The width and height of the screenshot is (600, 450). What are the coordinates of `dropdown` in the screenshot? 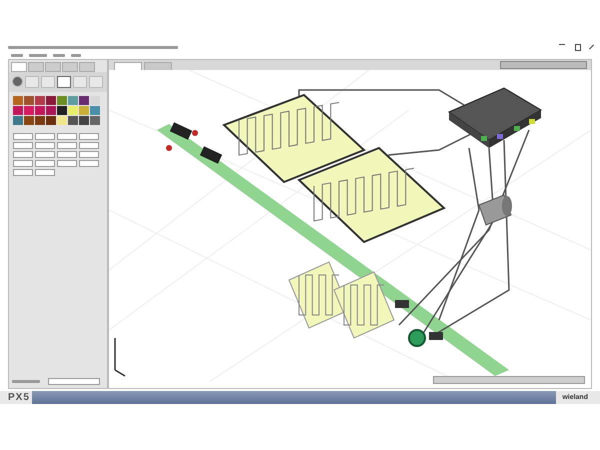 It's located at (74, 381).